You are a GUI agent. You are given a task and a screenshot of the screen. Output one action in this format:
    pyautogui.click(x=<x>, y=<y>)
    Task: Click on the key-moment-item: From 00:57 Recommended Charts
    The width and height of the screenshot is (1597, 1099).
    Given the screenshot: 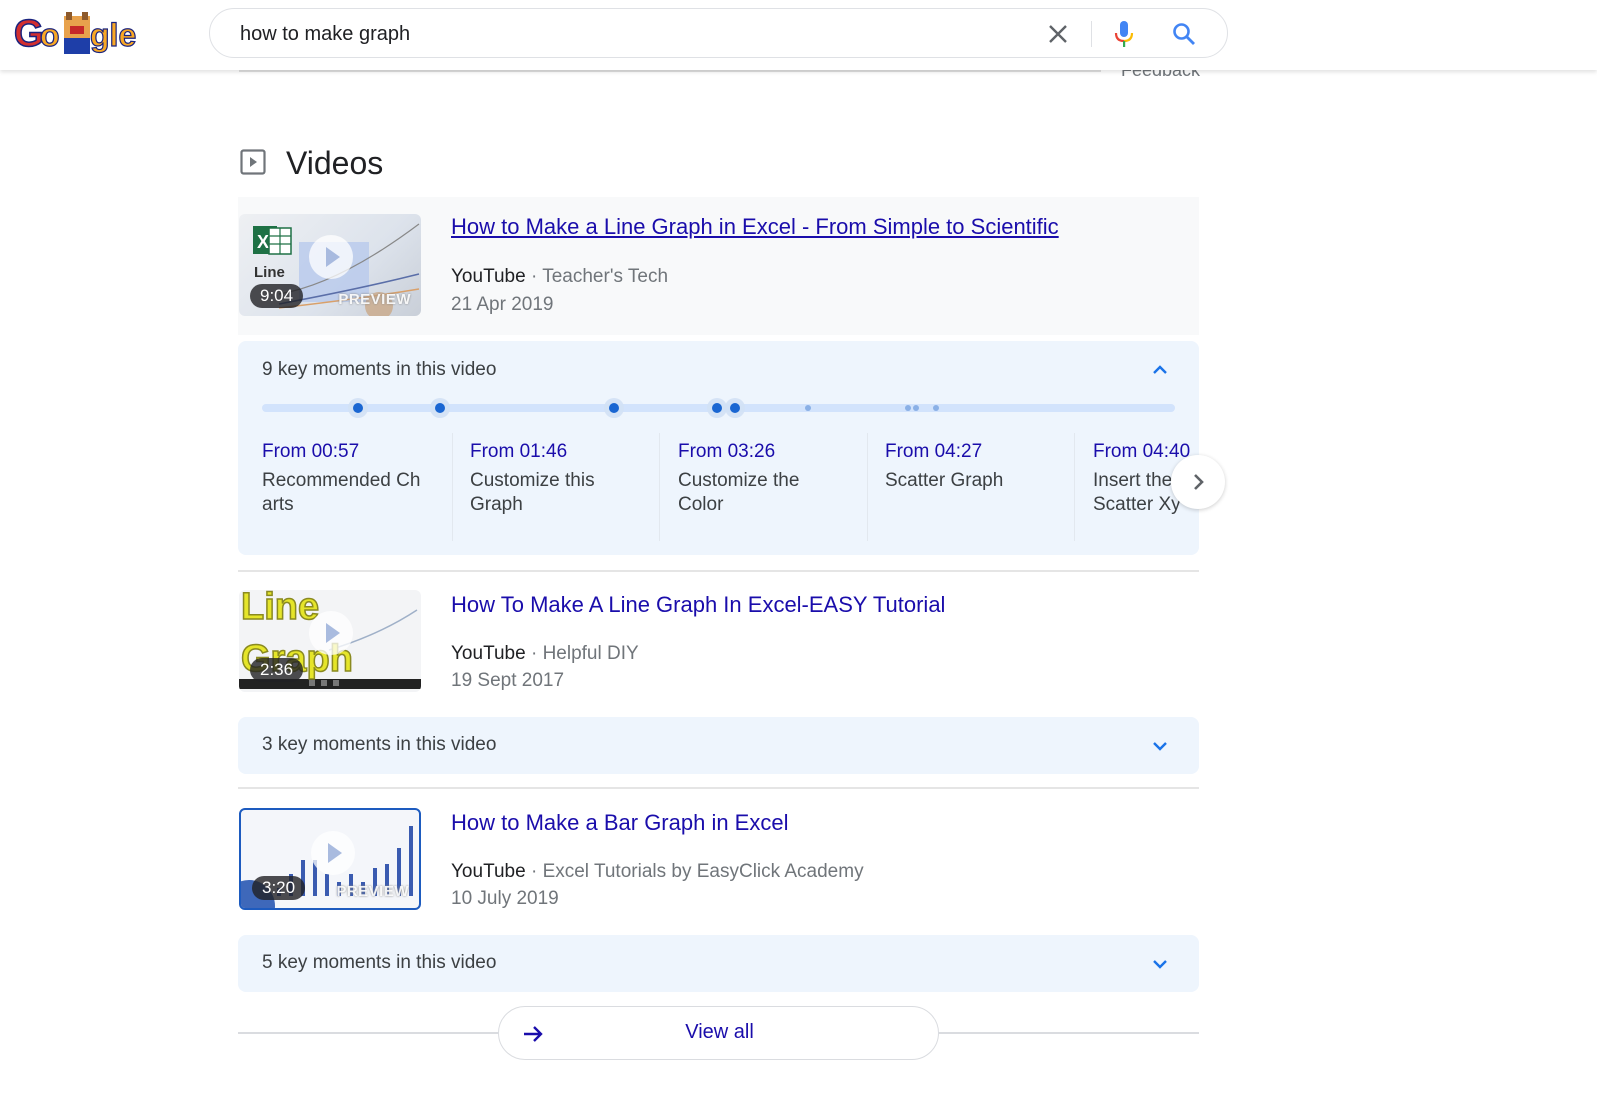 What is the action you would take?
    pyautogui.click(x=341, y=488)
    